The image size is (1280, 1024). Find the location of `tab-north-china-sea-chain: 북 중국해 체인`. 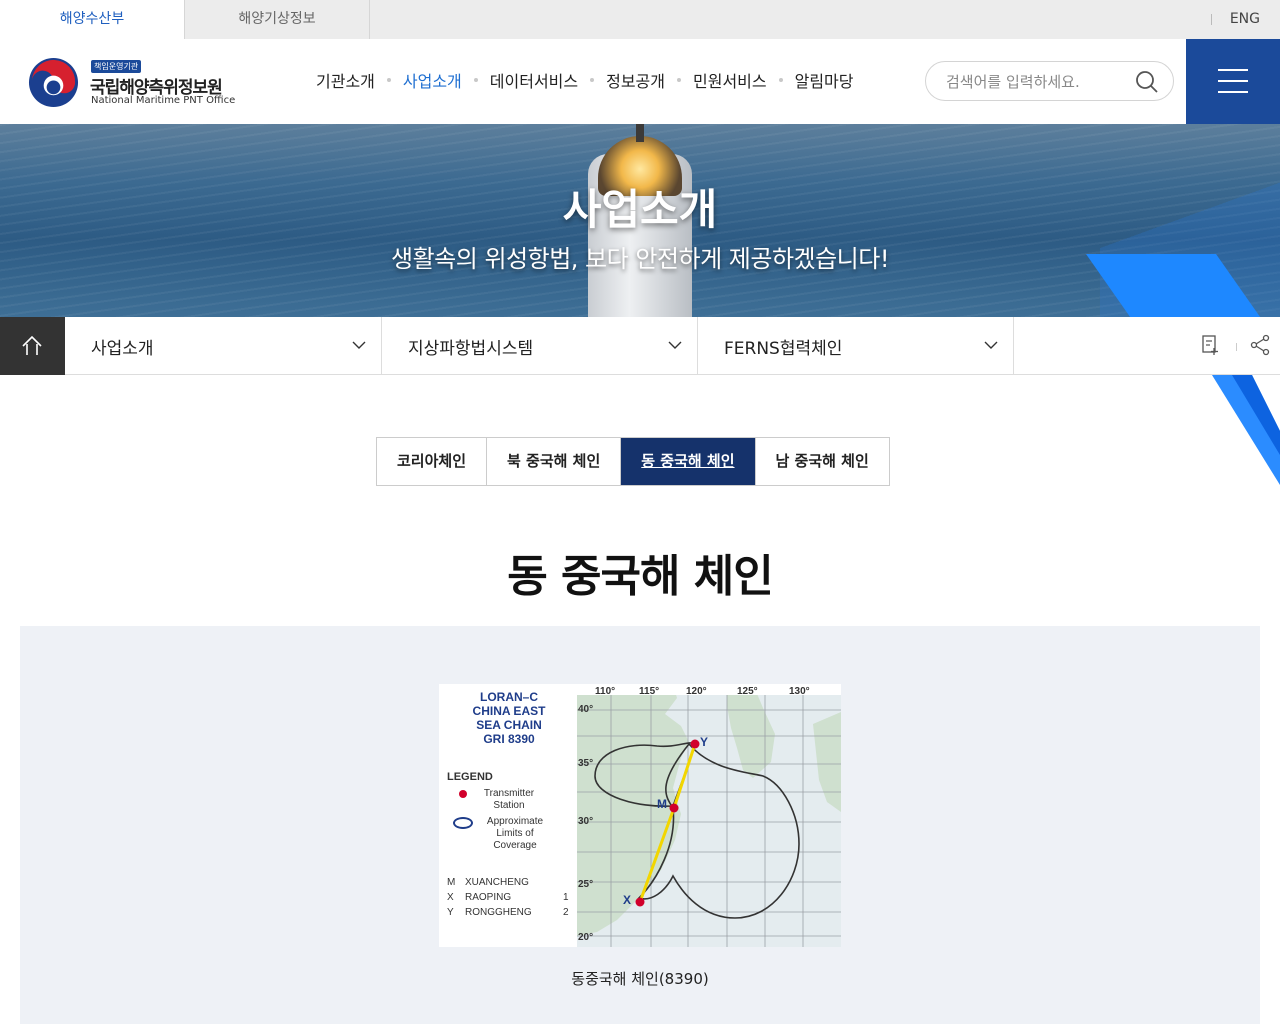

tab-north-china-sea-chain: 북 중국해 체인 is located at coordinates (554, 461).